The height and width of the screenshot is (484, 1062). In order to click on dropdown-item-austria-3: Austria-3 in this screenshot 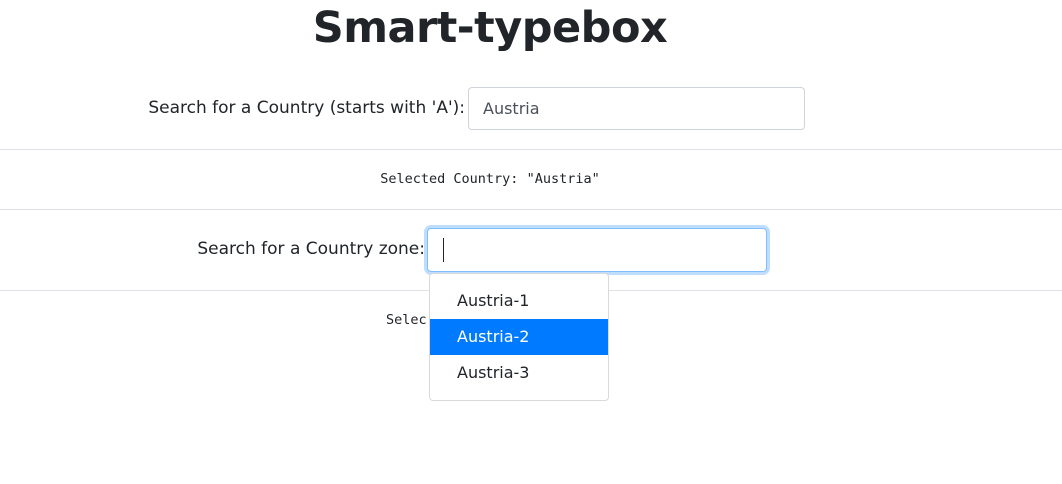, I will do `click(519, 373)`.